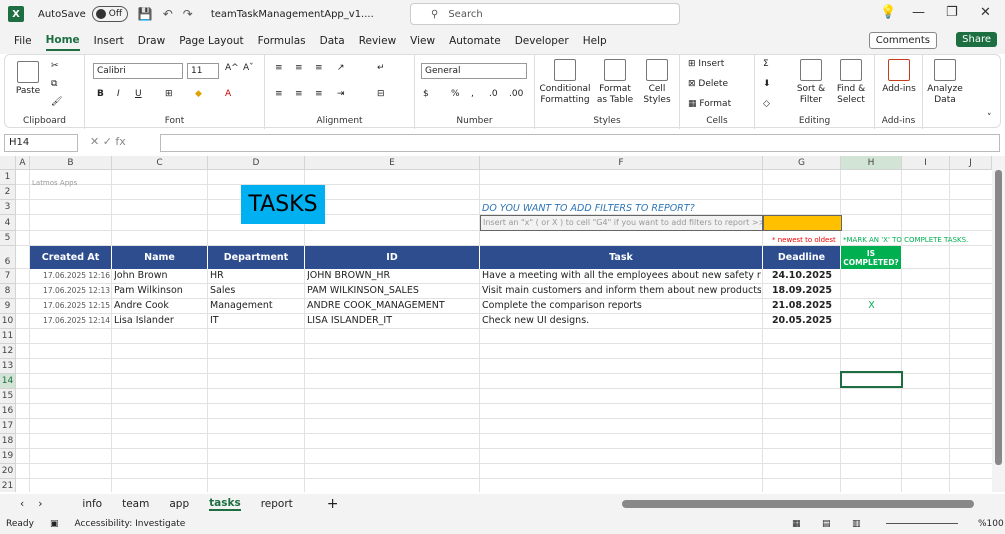  I want to click on cell-created-at: 17.06.2025 12:16, so click(71, 276).